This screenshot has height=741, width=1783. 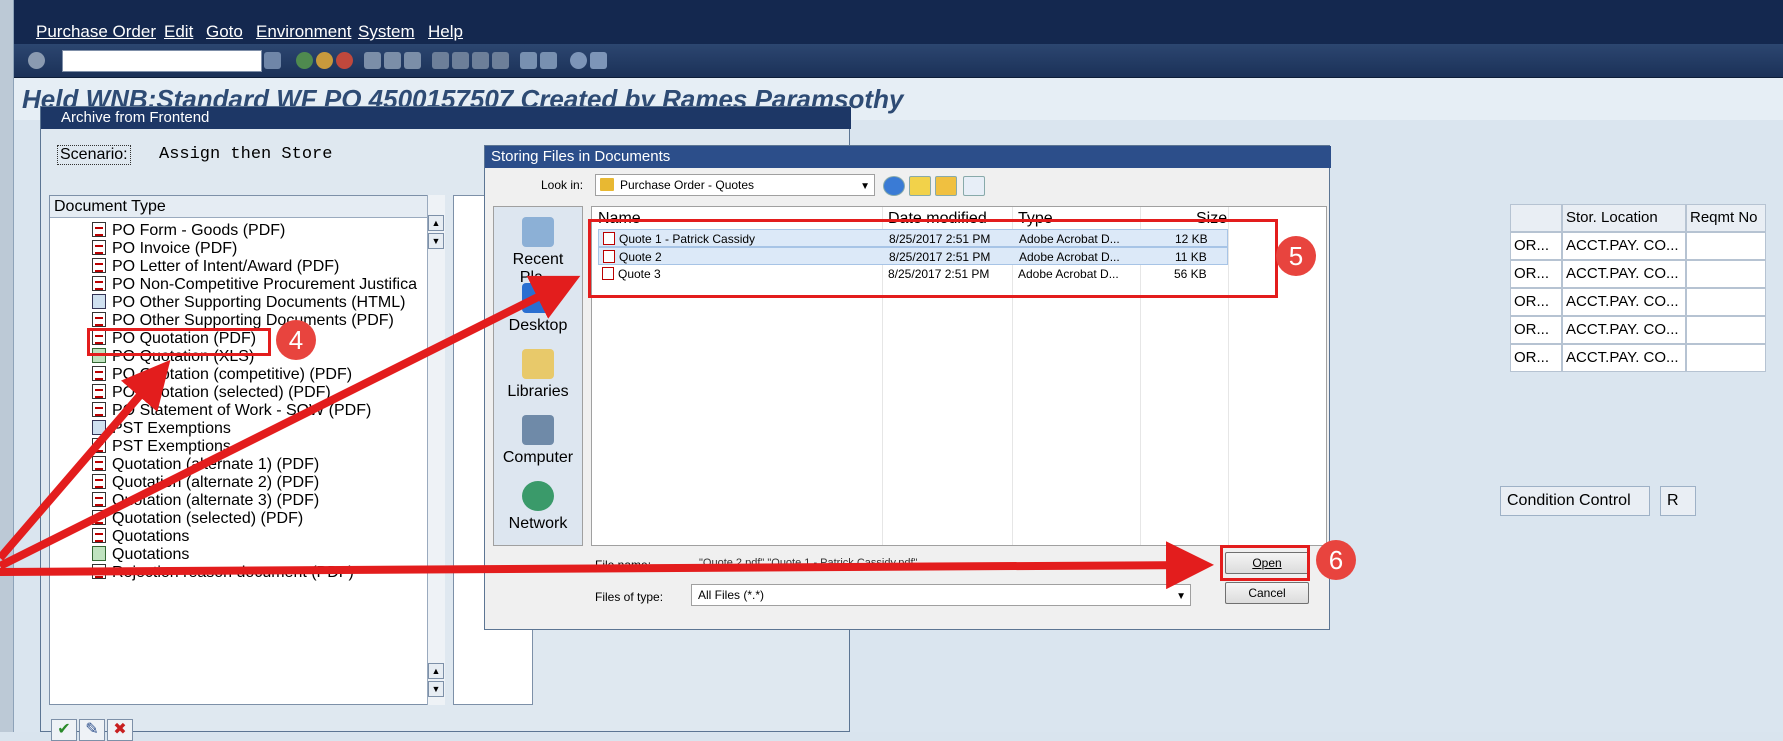 I want to click on arrow-to-selected-files, so click(x=290, y=422).